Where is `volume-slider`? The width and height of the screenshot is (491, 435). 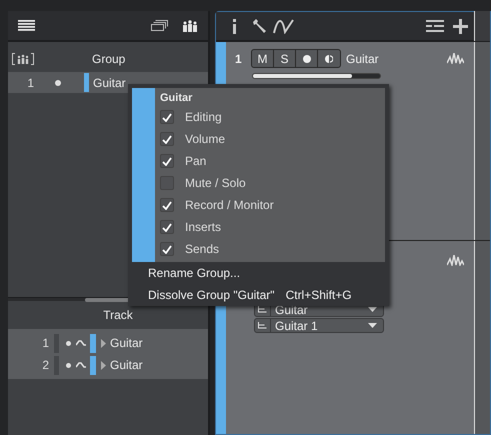
volume-slider is located at coordinates (316, 76).